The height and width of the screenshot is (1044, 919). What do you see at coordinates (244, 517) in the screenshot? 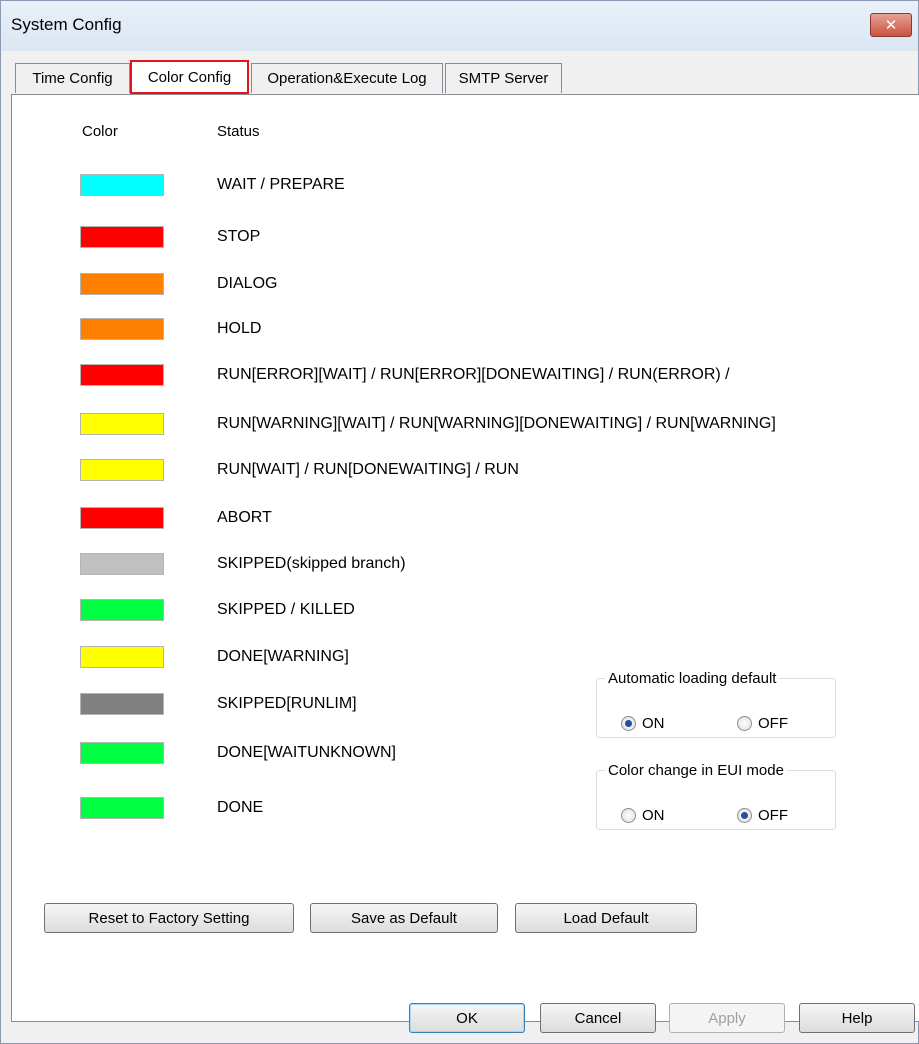
I see `status-label: ABORT` at bounding box center [244, 517].